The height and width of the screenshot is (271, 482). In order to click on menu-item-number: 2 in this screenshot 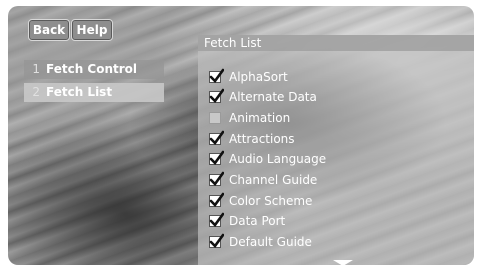, I will do `click(36, 92)`.